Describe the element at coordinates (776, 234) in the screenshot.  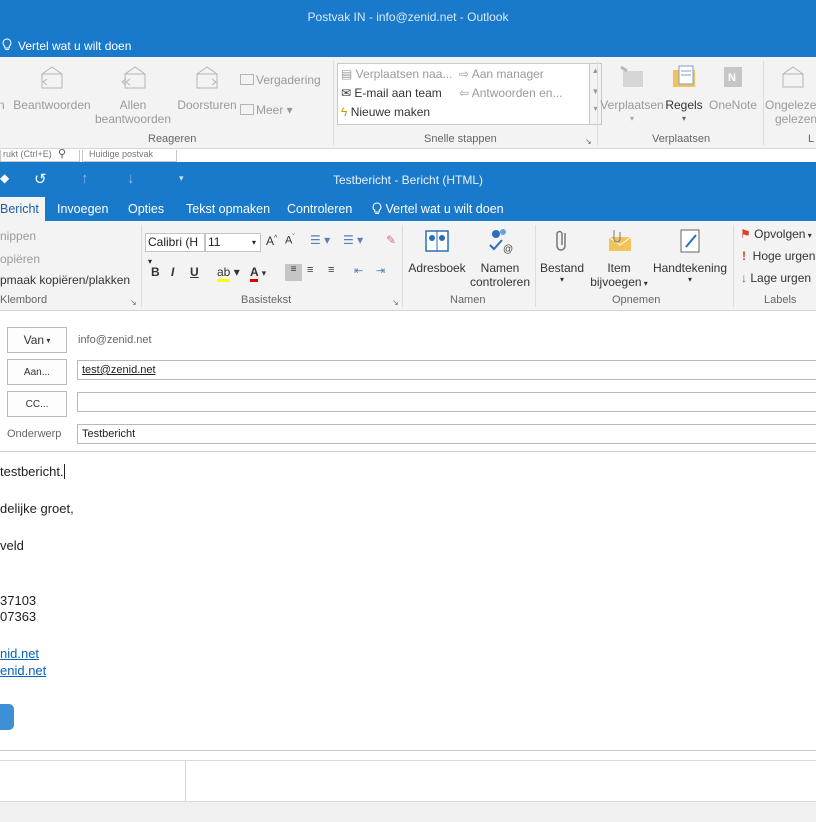
I see `follow-up-button: ⚑ Opvolgen ▾` at that location.